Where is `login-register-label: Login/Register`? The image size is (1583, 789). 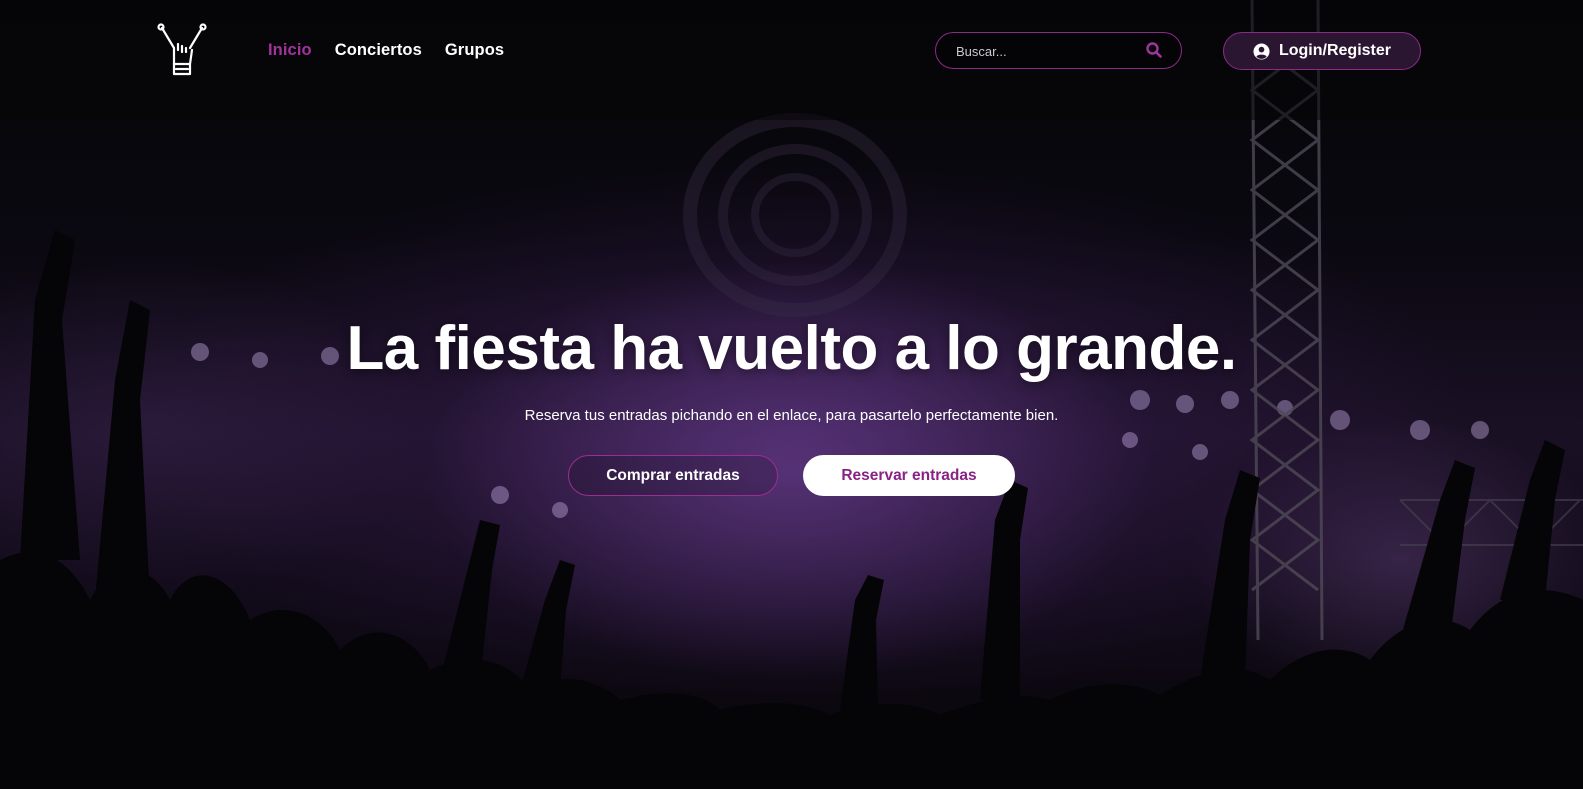 login-register-label: Login/Register is located at coordinates (1334, 50).